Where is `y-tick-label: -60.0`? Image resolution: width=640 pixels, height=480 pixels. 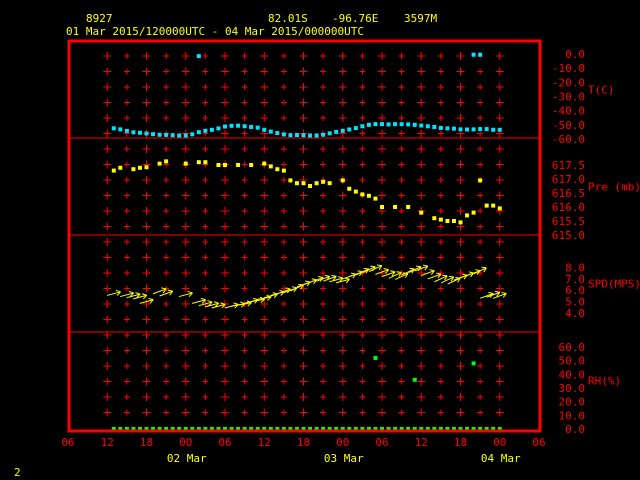 y-tick-label: -60.0 is located at coordinates (568, 139).